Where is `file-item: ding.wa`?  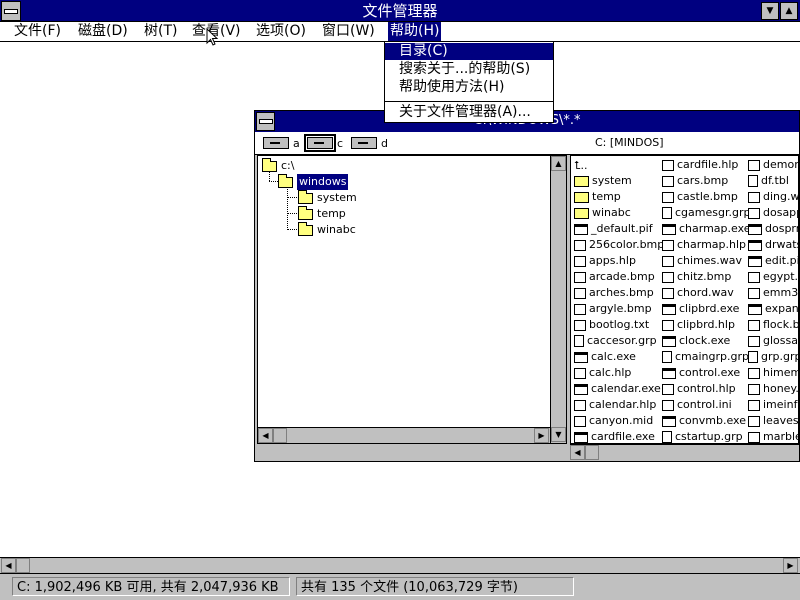
file-item: ding.wa is located at coordinates (773, 197).